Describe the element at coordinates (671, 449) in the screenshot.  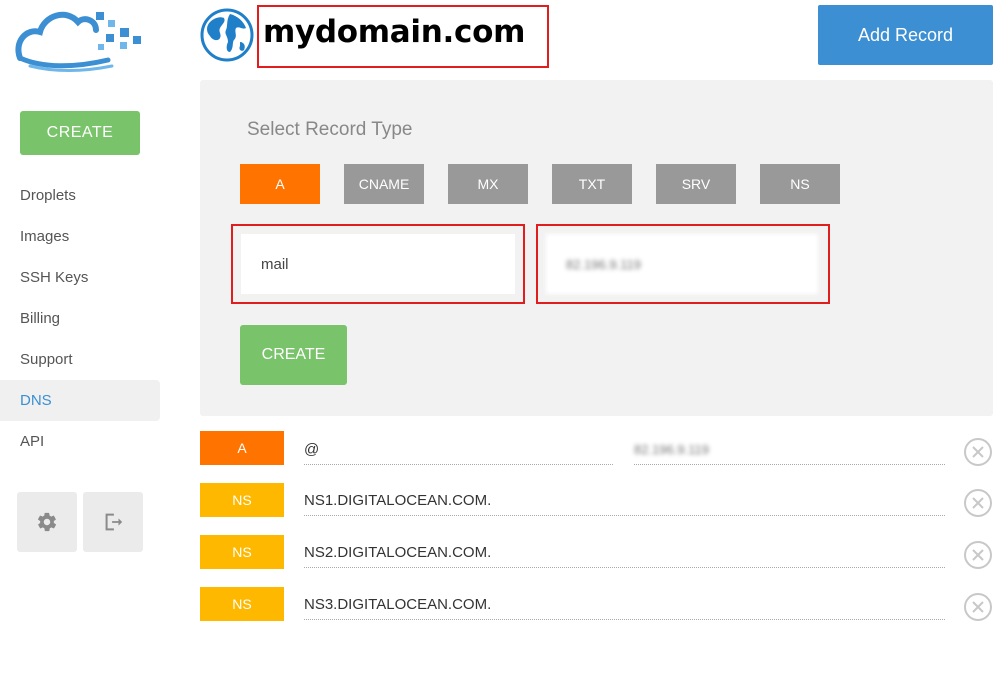
I see `record-value-text: 82.196.9.119` at that location.